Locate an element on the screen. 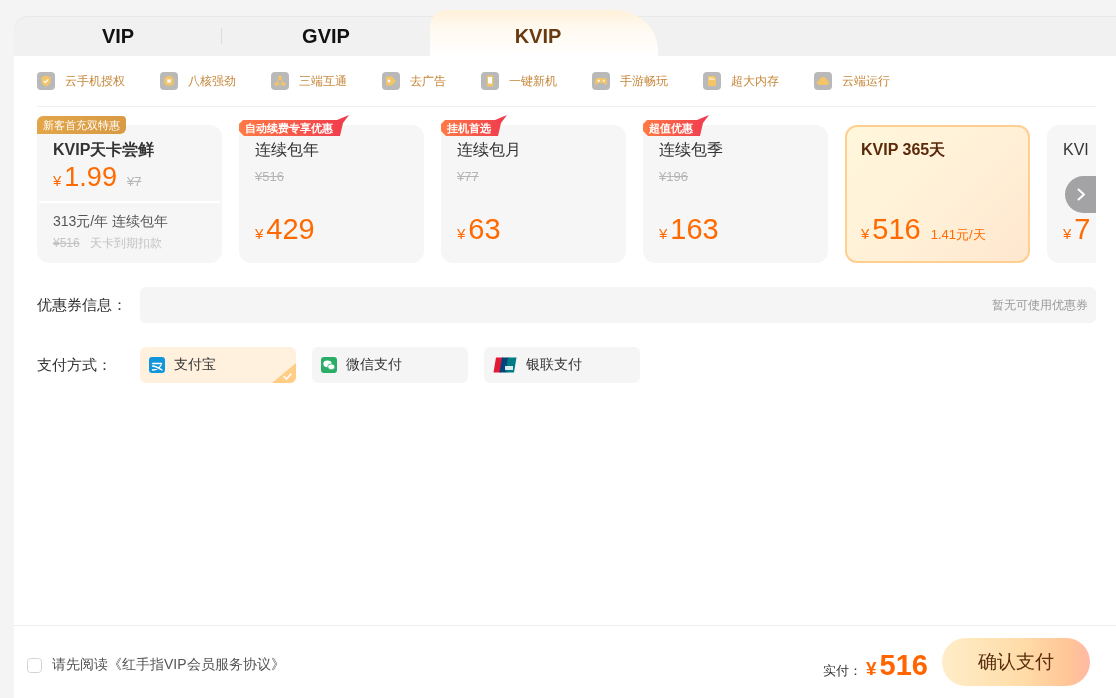  payment-option: 银联支付 is located at coordinates (562, 365).